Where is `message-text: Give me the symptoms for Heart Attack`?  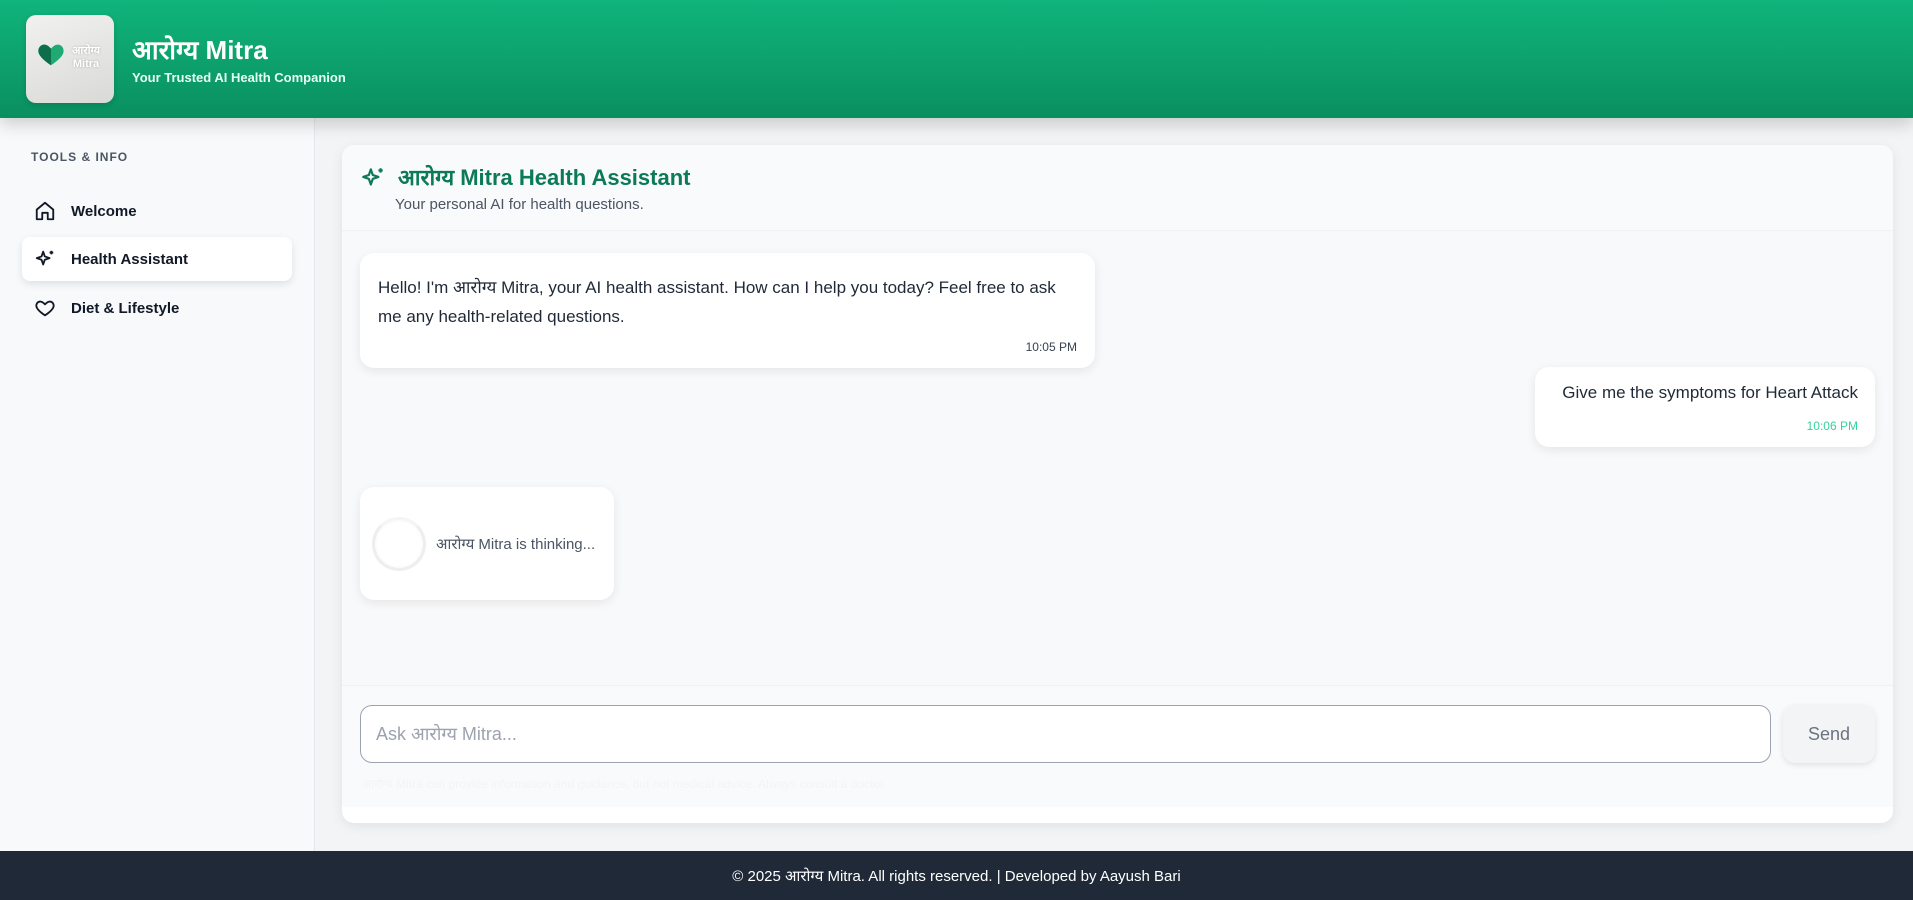 message-text: Give me the symptoms for Heart Attack is located at coordinates (1710, 392).